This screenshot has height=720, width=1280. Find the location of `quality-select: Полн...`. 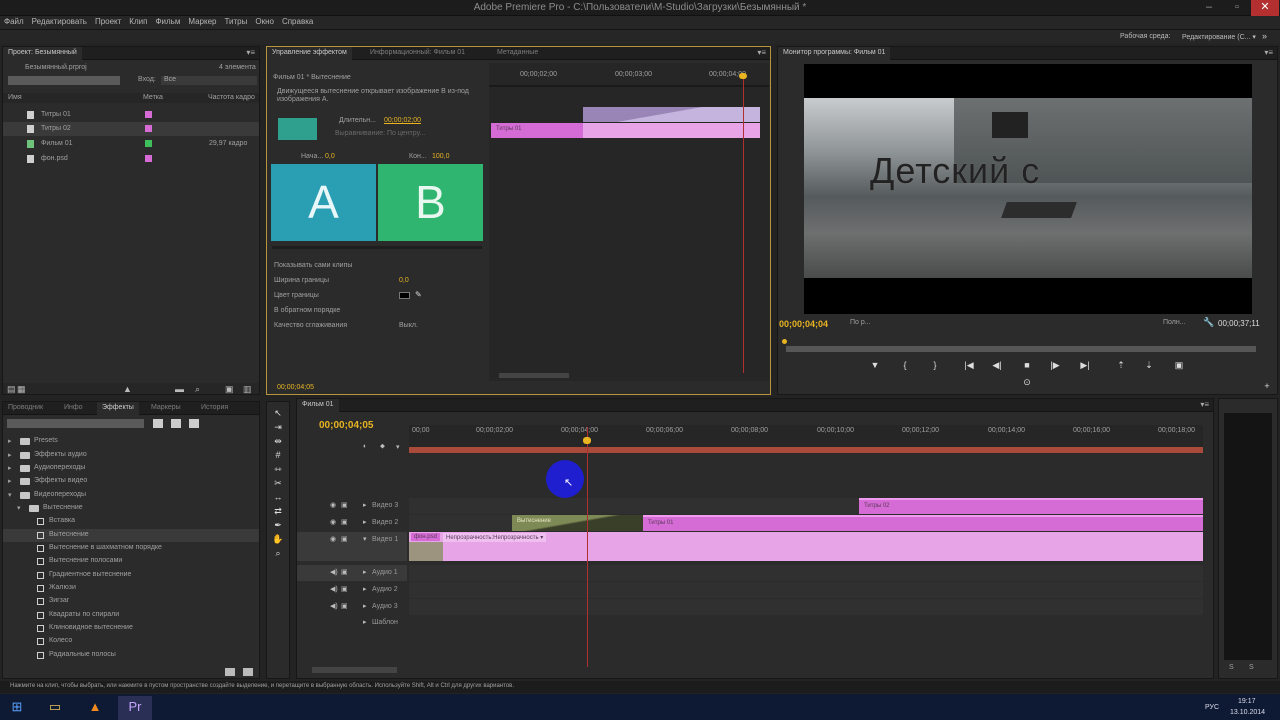

quality-select: Полн... is located at coordinates (1174, 322).